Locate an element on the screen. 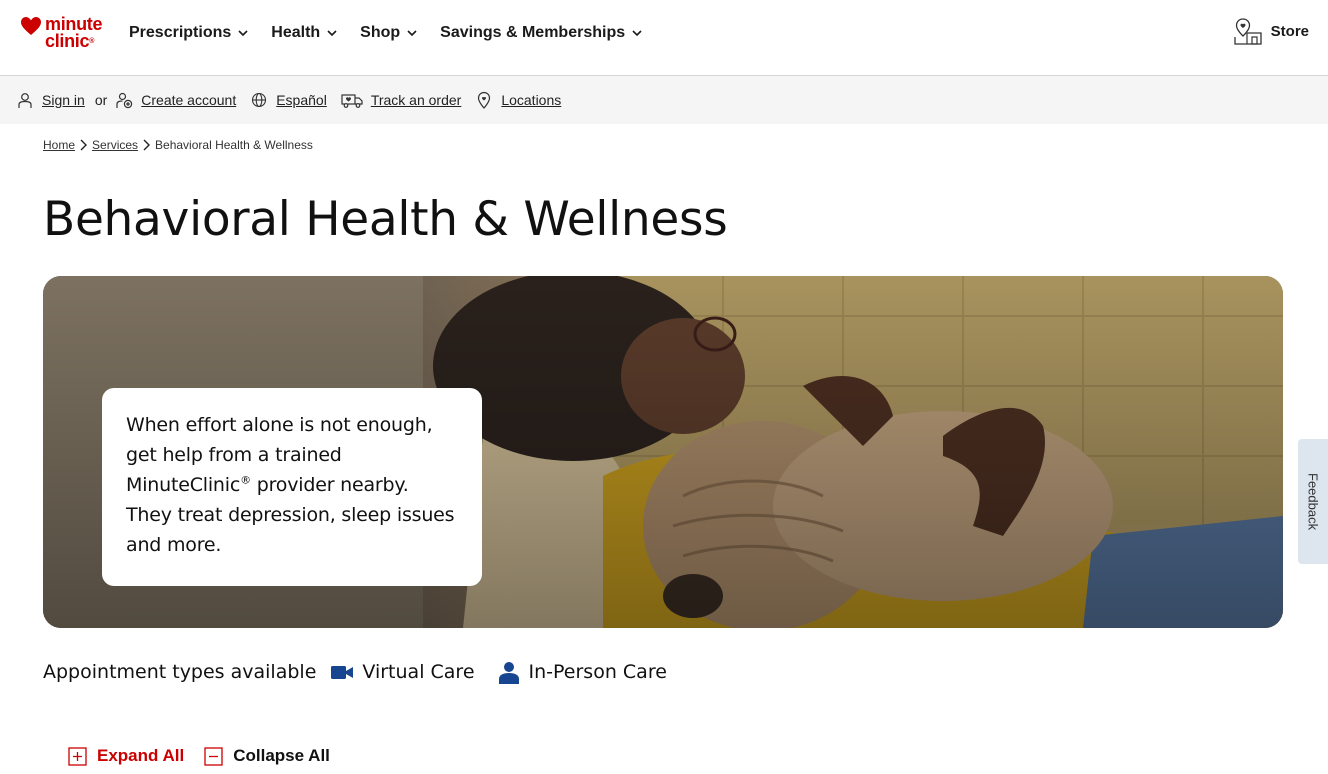  sign-in-link: Sign in is located at coordinates (63, 100).